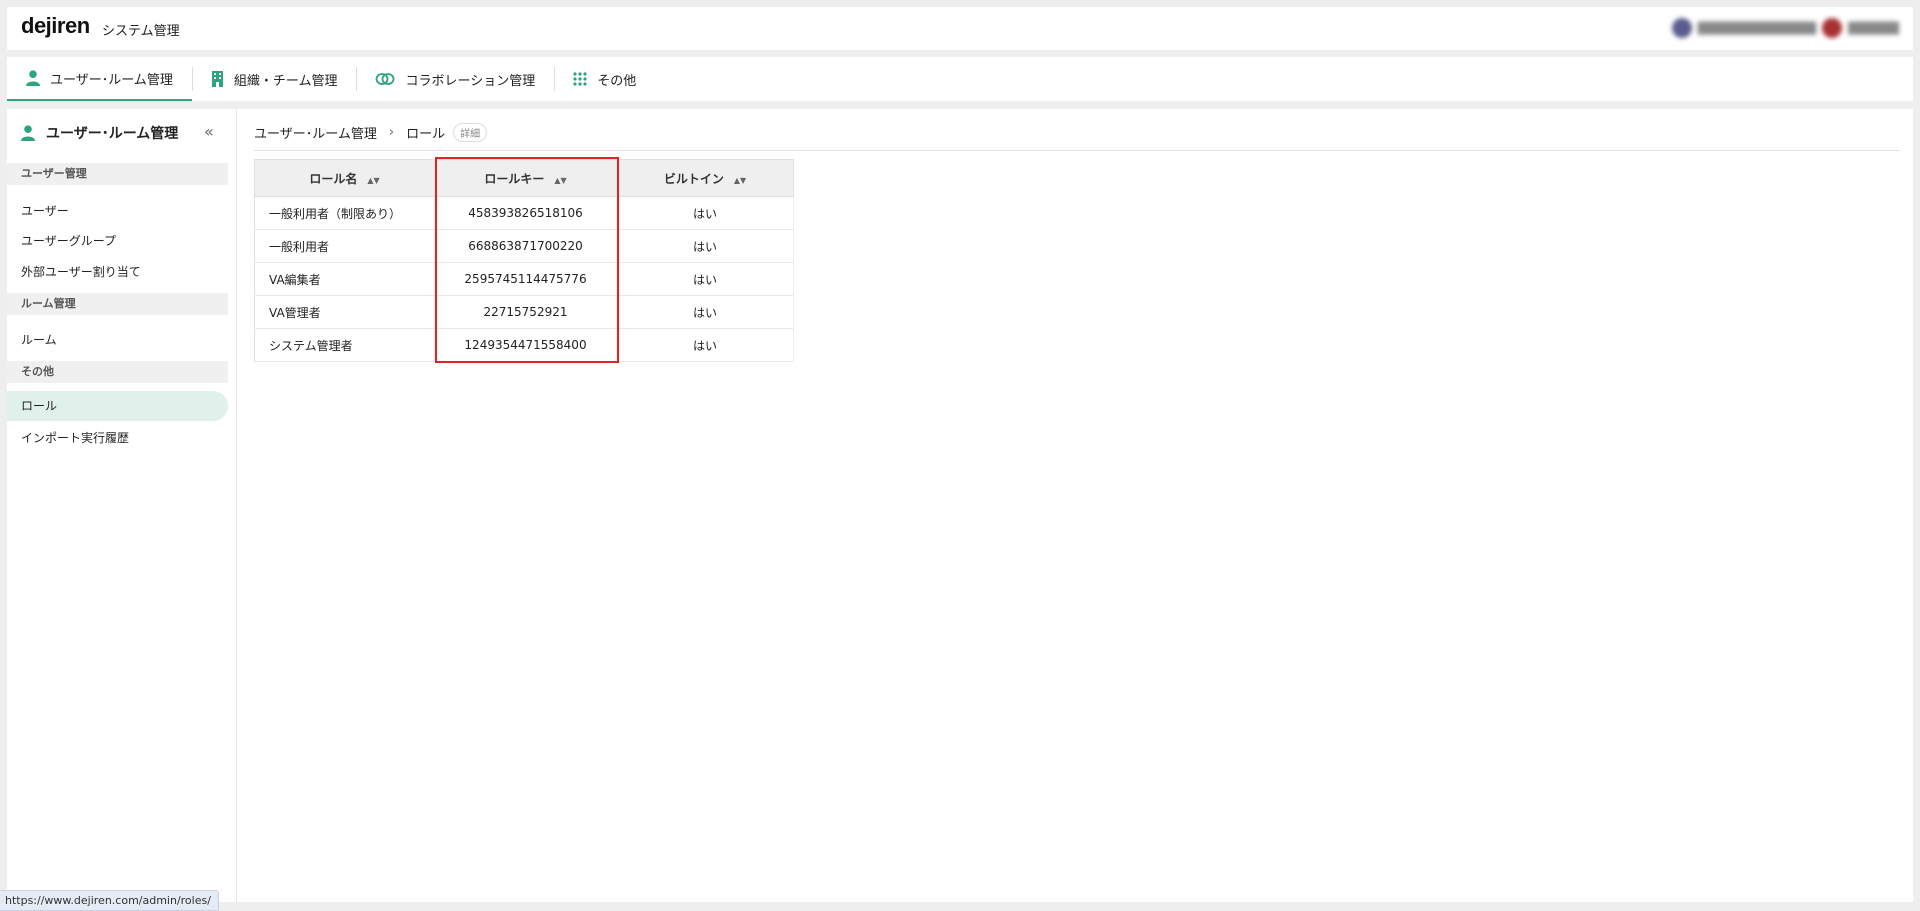  What do you see at coordinates (525, 178) in the screenshot?
I see `column-header-role-key: ロールキー ▲▼` at bounding box center [525, 178].